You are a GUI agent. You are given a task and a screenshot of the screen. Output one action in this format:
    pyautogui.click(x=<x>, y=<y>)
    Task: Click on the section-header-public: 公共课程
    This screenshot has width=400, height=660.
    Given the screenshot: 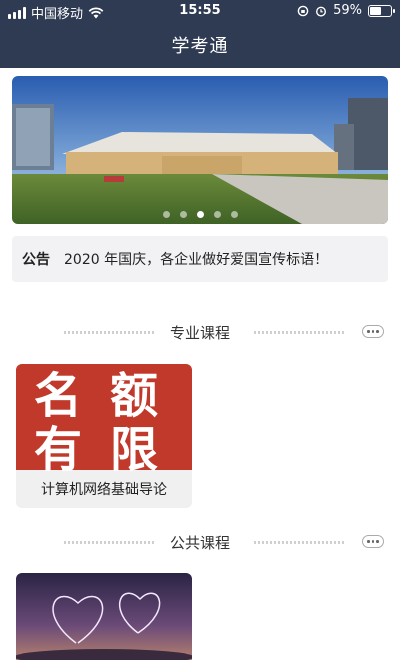 What is the action you would take?
    pyautogui.click(x=200, y=542)
    